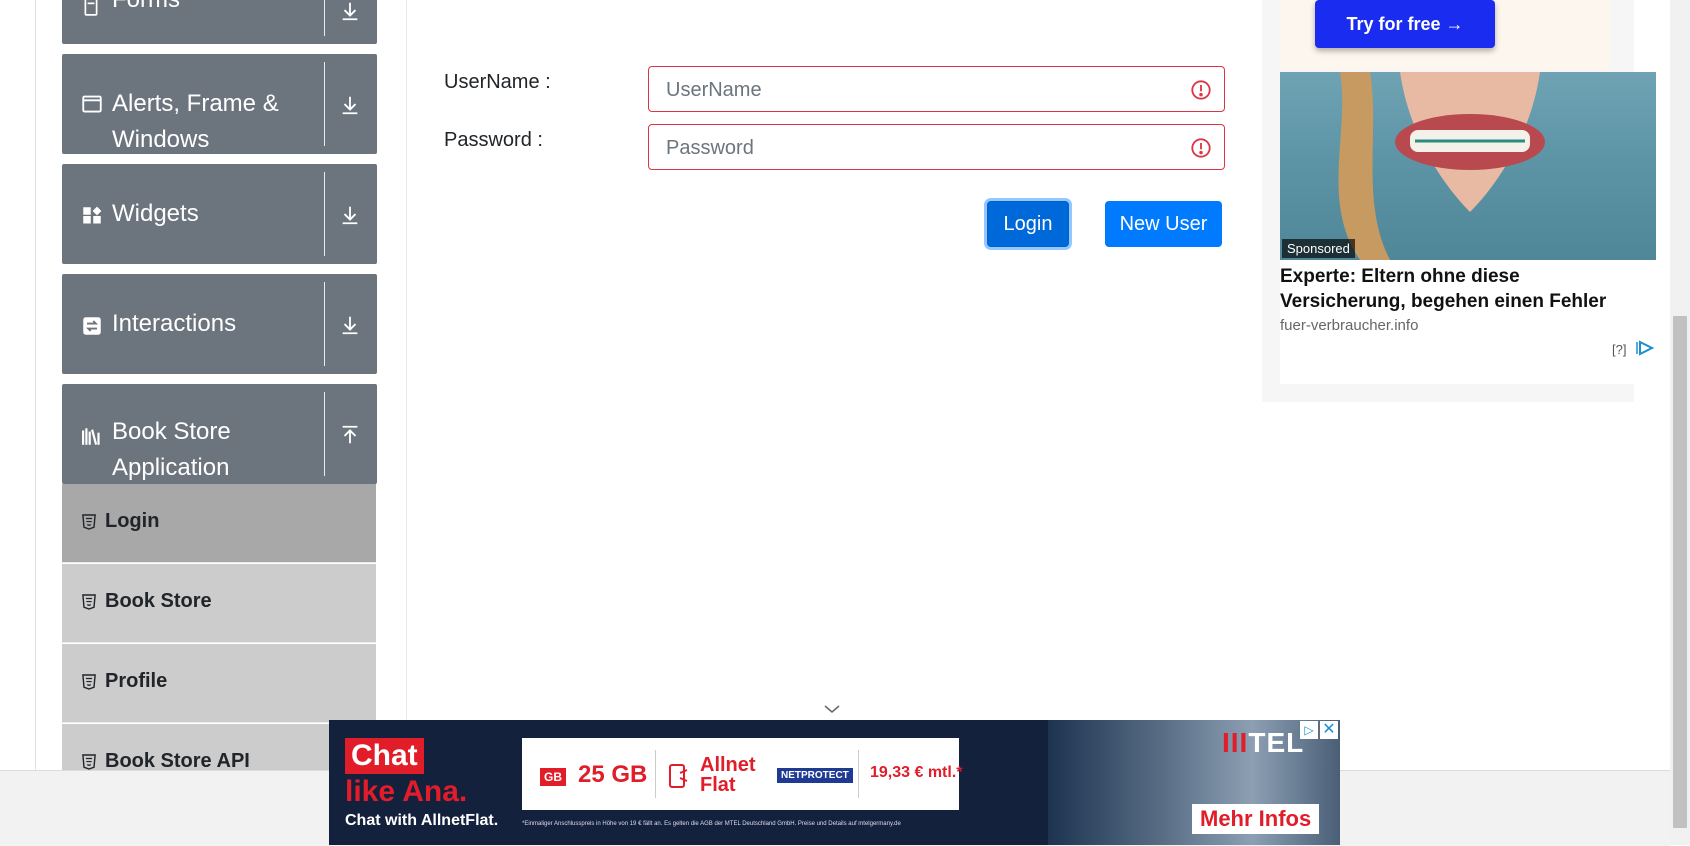  Describe the element at coordinates (93, 437) in the screenshot. I see `books-icon` at that location.